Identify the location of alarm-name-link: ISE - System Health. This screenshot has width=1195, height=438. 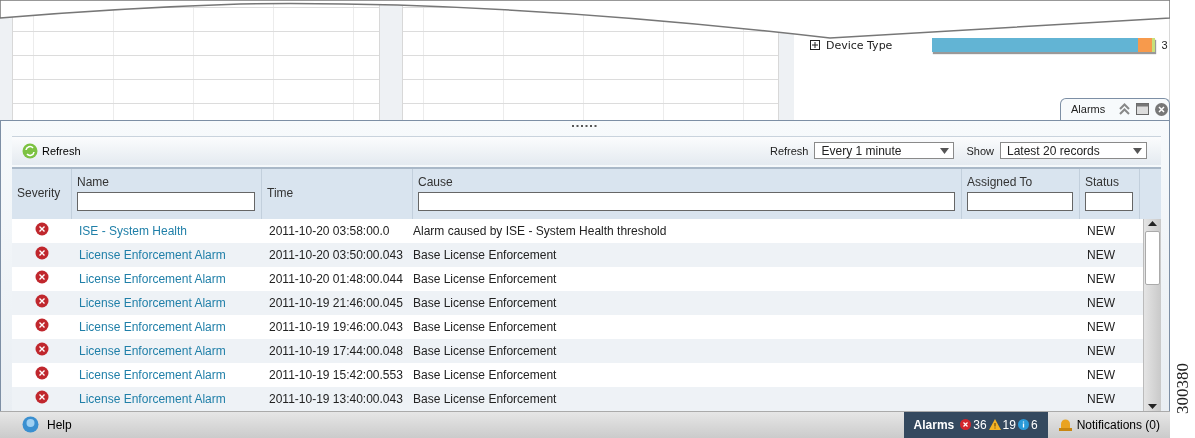
(133, 230).